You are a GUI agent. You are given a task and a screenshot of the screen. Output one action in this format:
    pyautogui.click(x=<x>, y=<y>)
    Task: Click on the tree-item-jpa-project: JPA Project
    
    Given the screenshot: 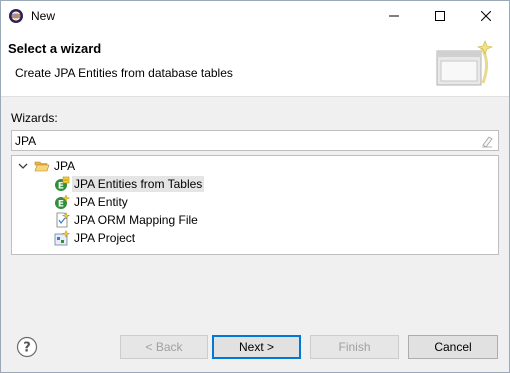 What is the action you would take?
    pyautogui.click(x=94, y=238)
    